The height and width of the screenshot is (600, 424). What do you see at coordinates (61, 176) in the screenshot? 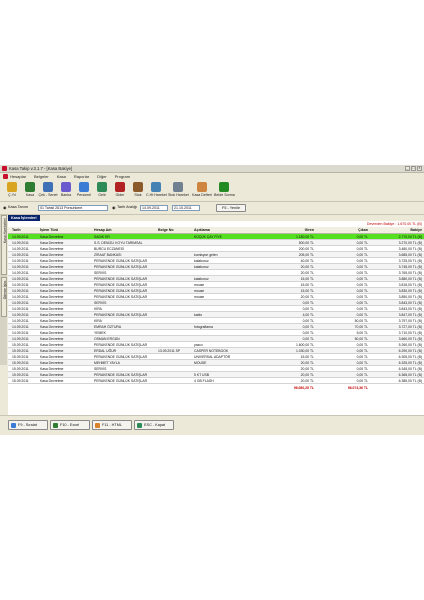
I see `menu-item-2: Kasa` at bounding box center [61, 176].